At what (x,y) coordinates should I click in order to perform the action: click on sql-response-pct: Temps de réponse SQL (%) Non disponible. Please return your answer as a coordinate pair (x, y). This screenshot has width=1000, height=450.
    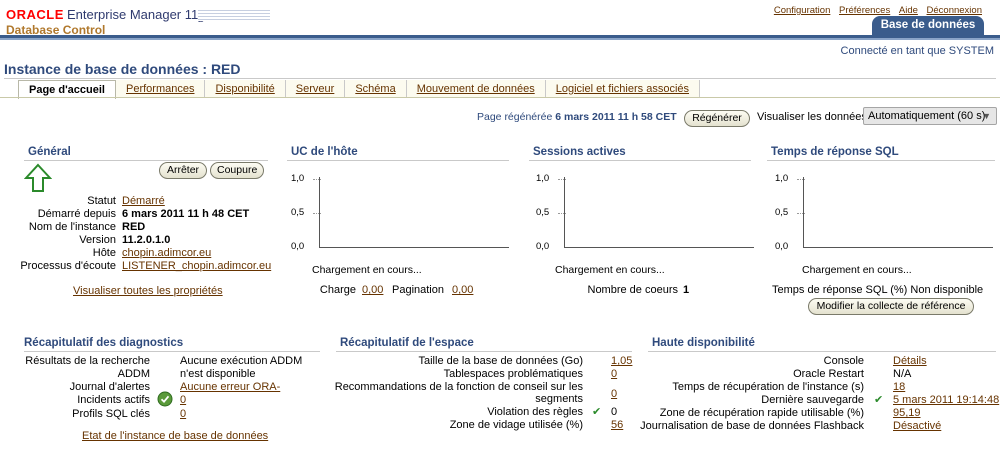
    Looking at the image, I should click on (877, 290).